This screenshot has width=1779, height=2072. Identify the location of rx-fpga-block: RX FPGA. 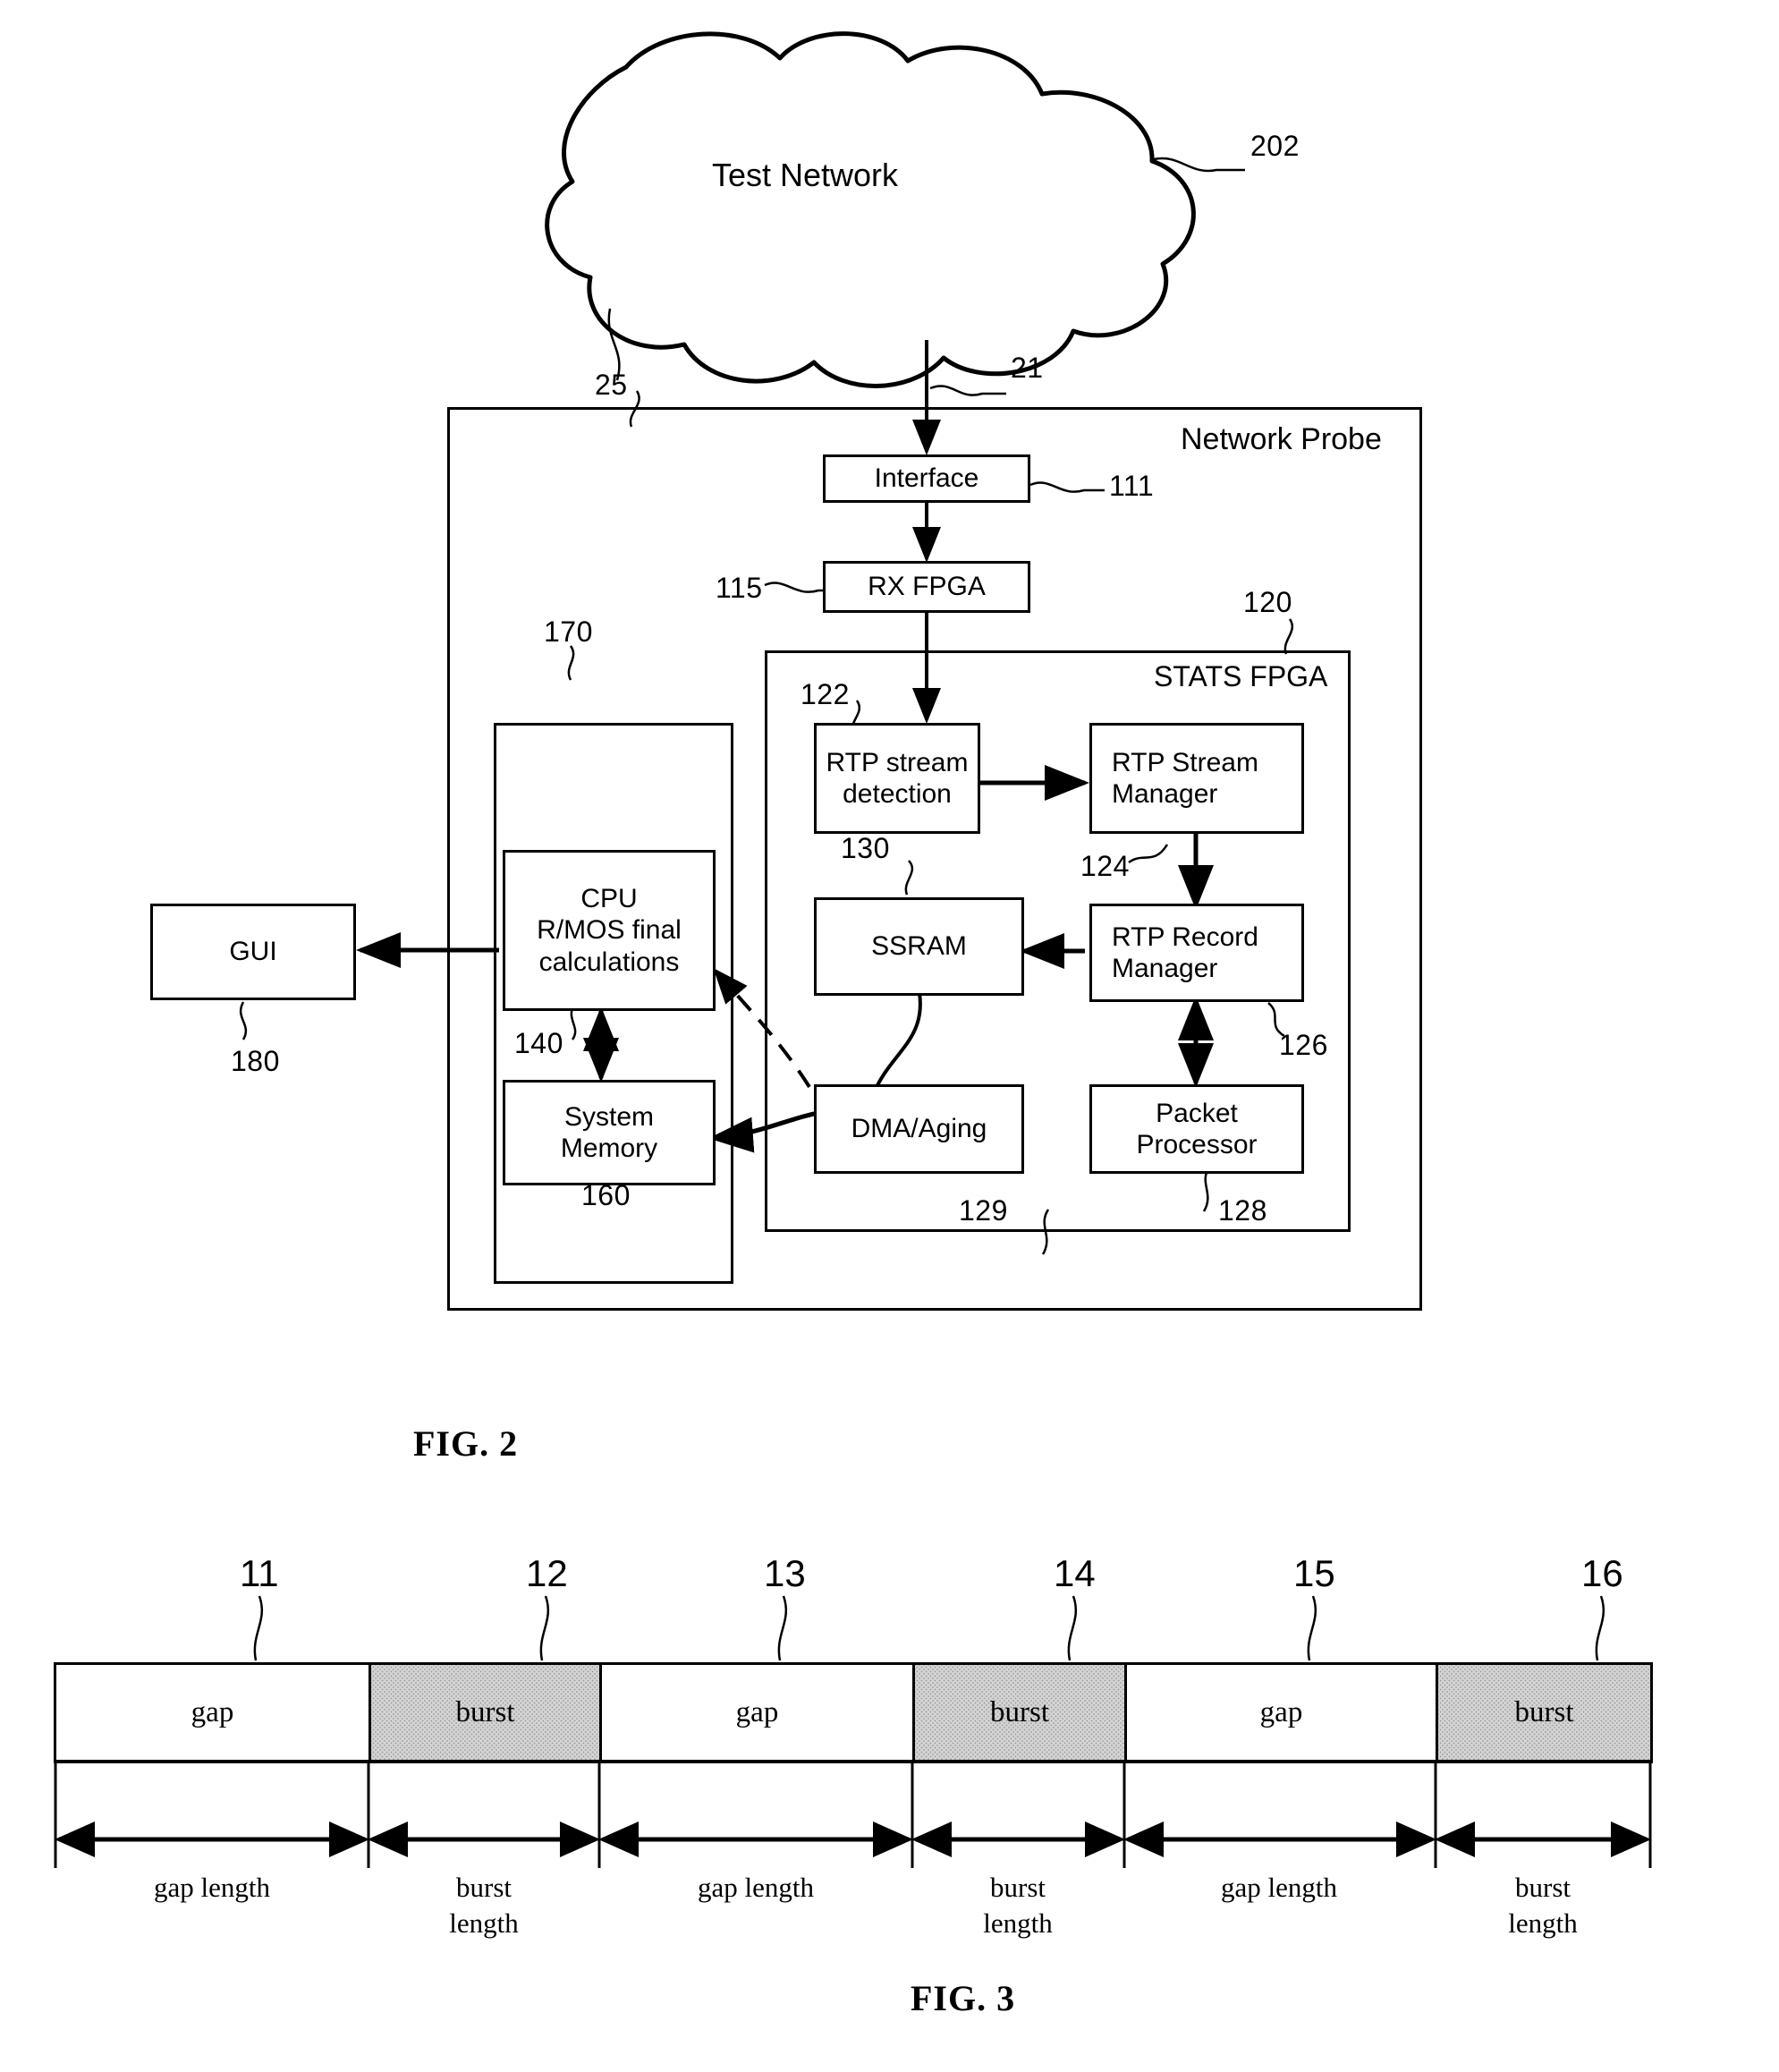
(926, 587).